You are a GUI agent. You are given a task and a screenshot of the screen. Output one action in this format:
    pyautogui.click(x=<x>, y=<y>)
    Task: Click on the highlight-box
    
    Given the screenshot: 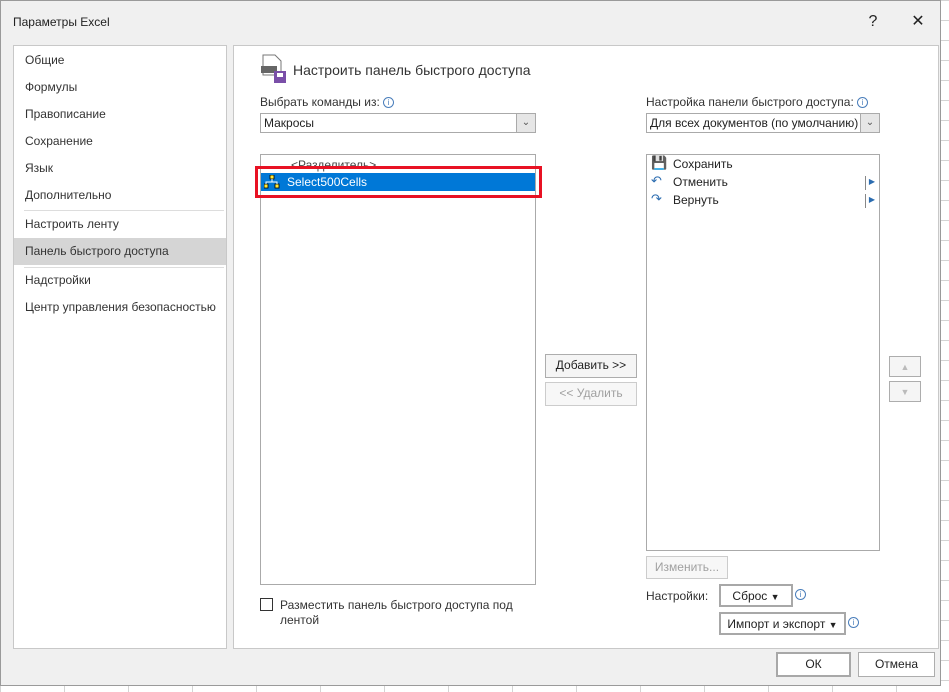 What is the action you would take?
    pyautogui.click(x=398, y=182)
    